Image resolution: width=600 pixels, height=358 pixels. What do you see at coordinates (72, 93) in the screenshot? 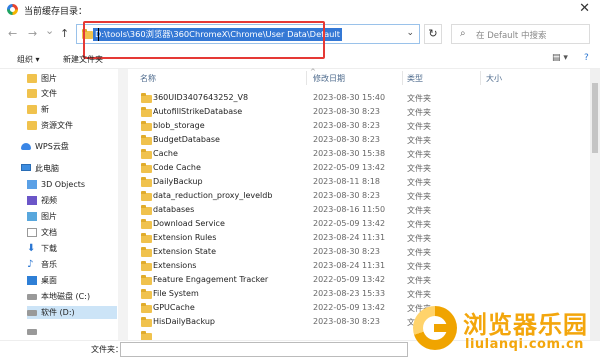
I see `sidebar-item-files-folder: 文件` at bounding box center [72, 93].